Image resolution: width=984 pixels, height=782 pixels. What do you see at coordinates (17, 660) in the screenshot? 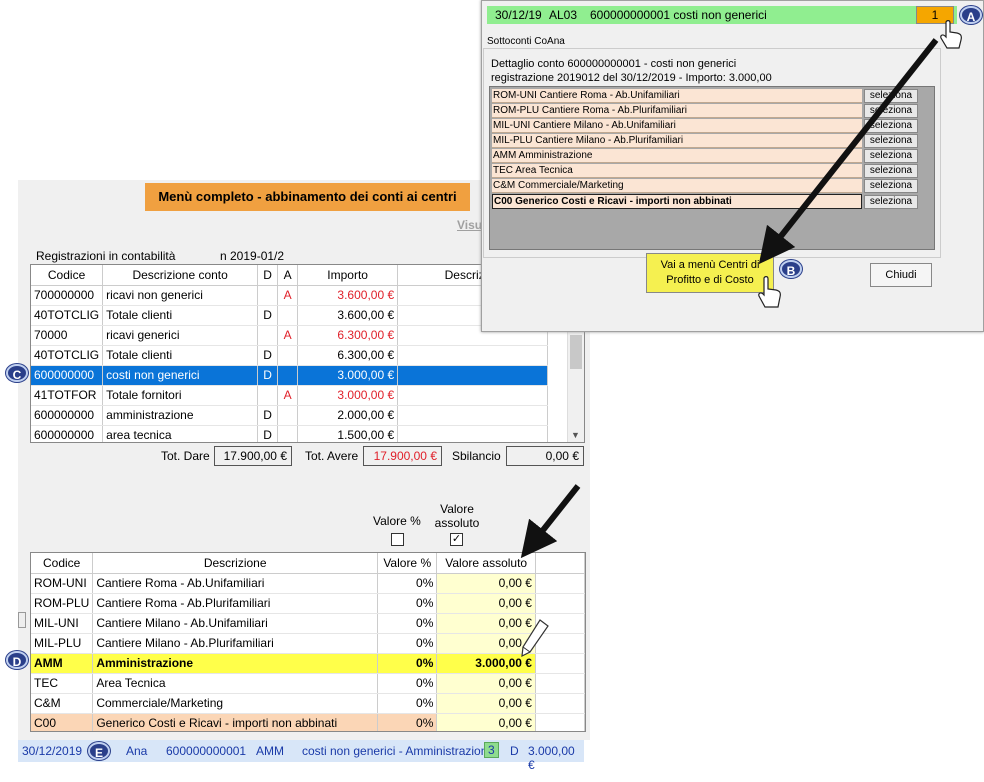
I see `callout-d: D` at bounding box center [17, 660].